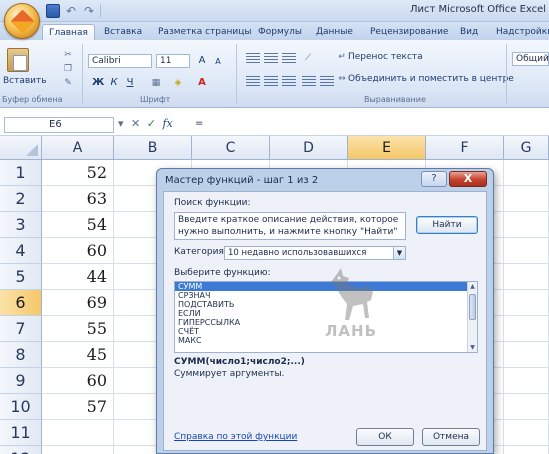 Image resolution: width=549 pixels, height=454 pixels. I want to click on formula-input: =, so click(199, 123).